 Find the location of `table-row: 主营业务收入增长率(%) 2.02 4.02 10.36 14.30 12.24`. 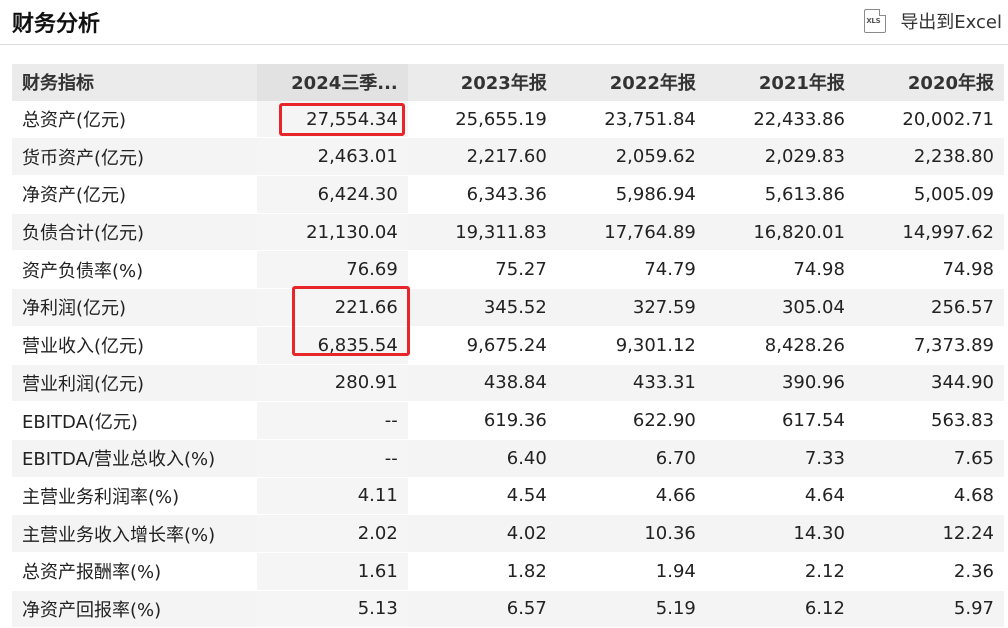

table-row: 主营业务收入增长率(%) 2.02 4.02 10.36 14.30 12.24 is located at coordinates (508, 533).